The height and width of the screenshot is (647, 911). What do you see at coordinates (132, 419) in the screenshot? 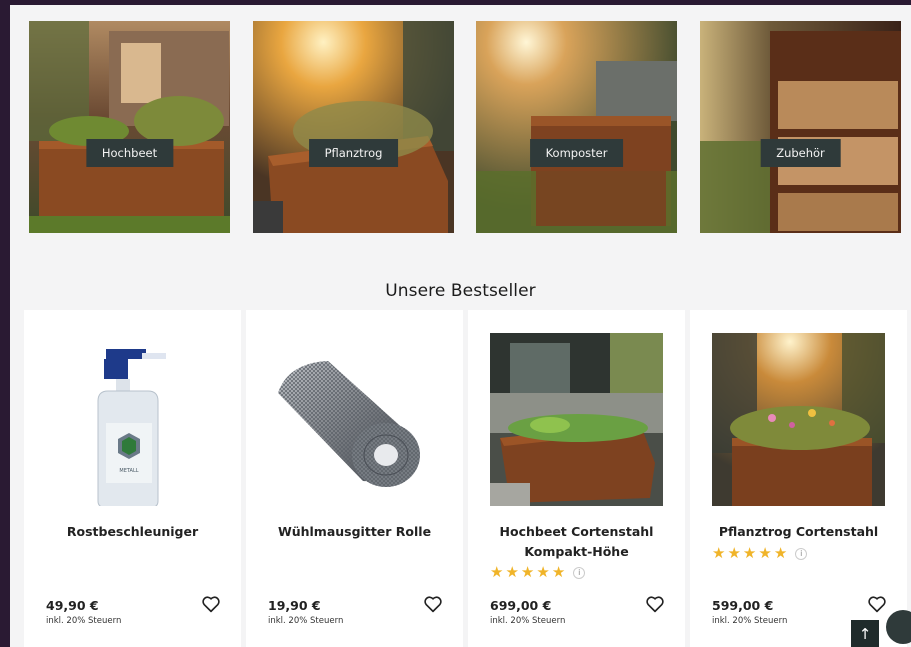
I see `product-image: METALL` at bounding box center [132, 419].